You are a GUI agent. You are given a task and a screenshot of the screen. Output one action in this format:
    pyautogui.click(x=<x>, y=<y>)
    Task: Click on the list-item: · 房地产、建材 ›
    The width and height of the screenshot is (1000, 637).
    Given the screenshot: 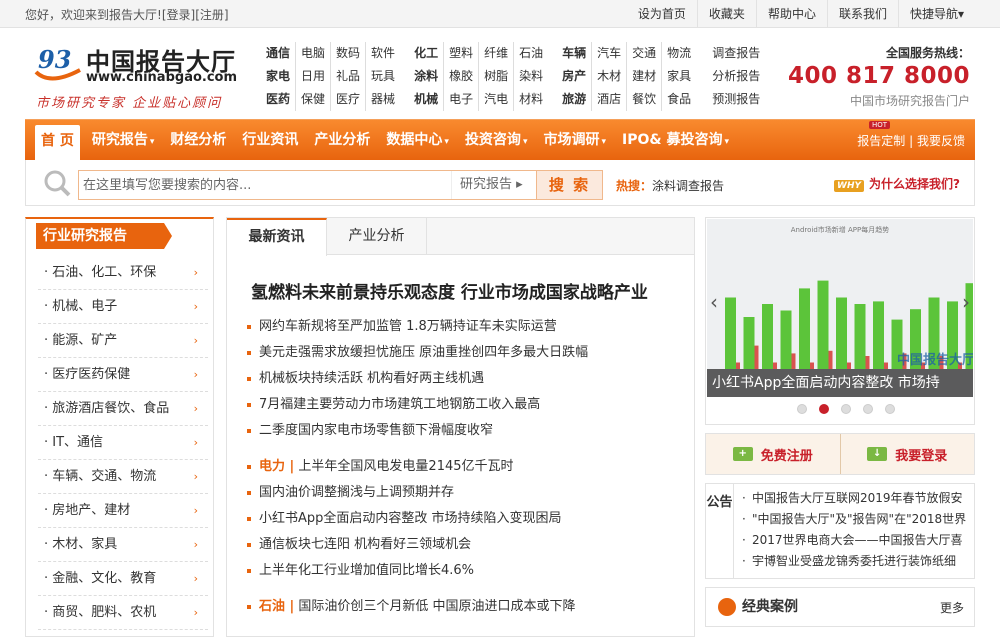 What is the action you would take?
    pyautogui.click(x=123, y=511)
    